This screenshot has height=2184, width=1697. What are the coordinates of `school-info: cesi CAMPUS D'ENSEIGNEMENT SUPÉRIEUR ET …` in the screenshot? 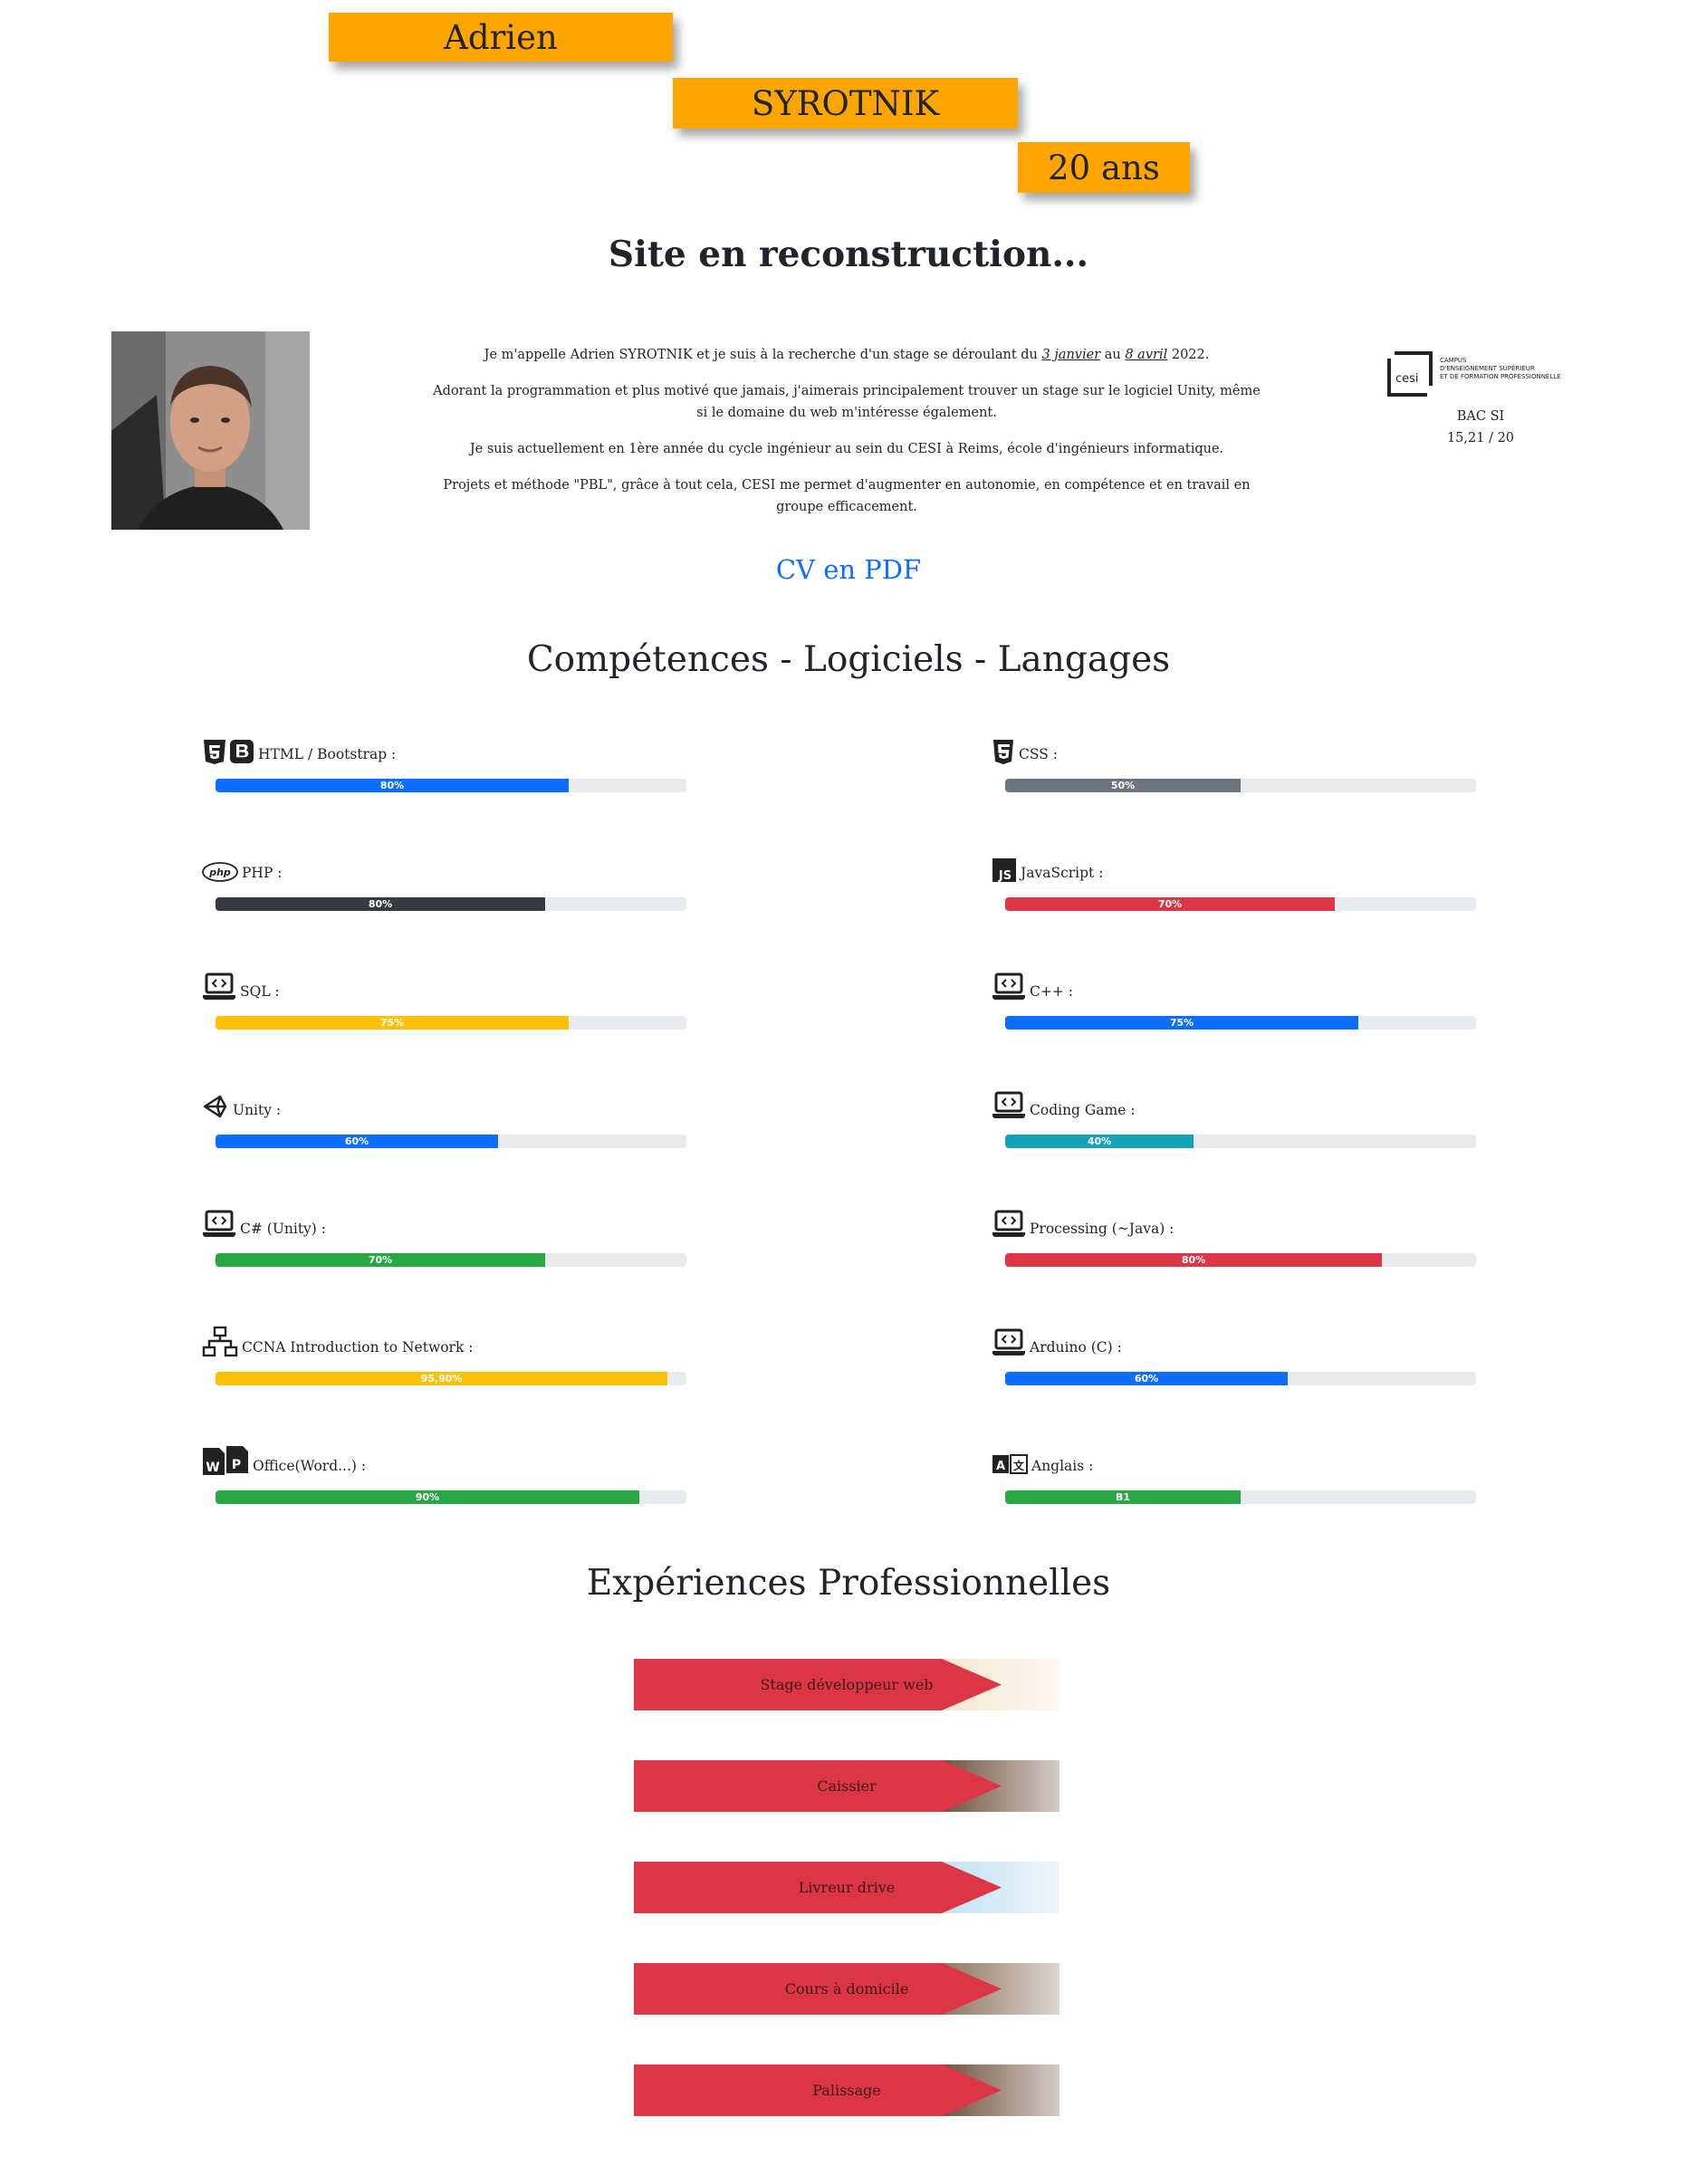 It's located at (1480, 399).